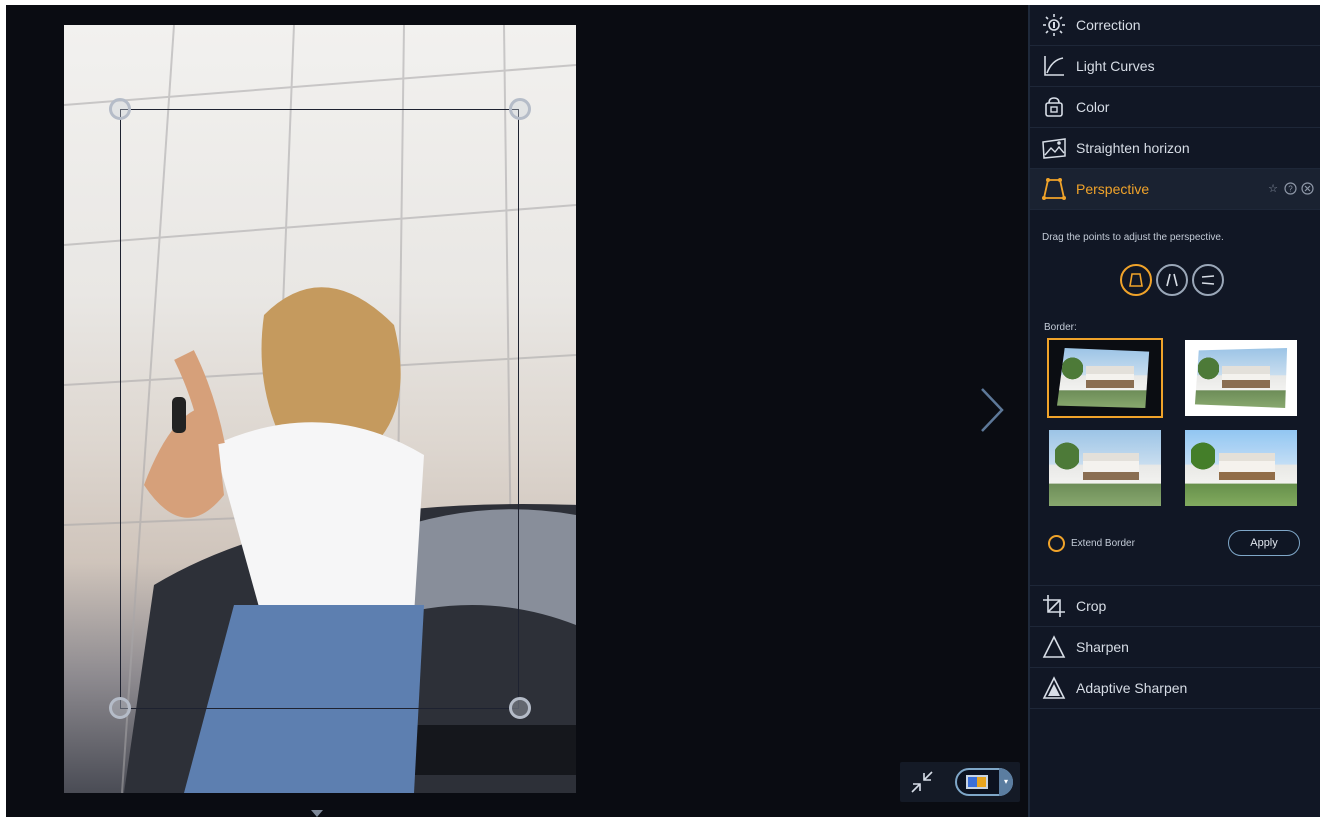  What do you see at coordinates (1060, 327) in the screenshot?
I see `border-label: Border:` at bounding box center [1060, 327].